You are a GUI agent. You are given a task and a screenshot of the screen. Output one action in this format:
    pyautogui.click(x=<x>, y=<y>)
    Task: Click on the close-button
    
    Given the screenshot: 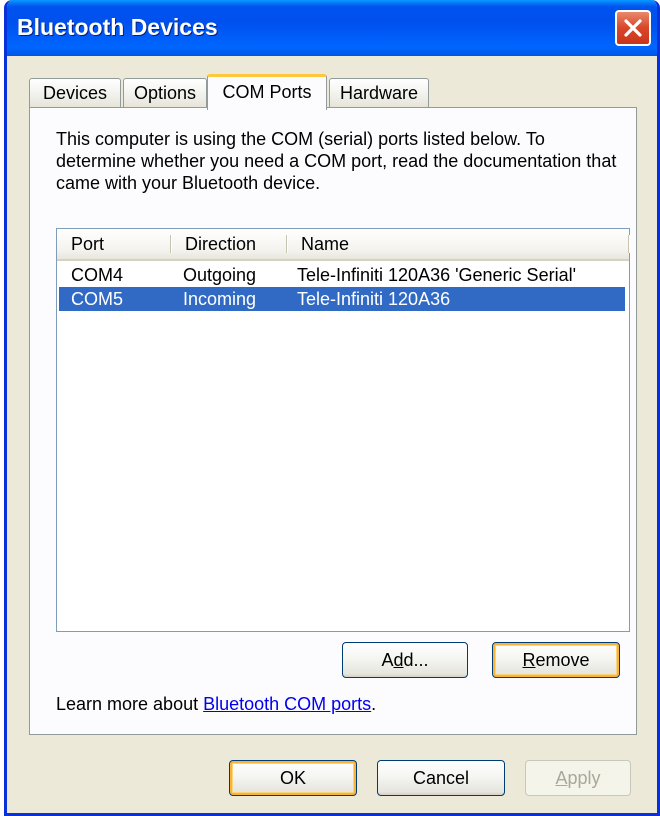 What is the action you would take?
    pyautogui.click(x=633, y=28)
    